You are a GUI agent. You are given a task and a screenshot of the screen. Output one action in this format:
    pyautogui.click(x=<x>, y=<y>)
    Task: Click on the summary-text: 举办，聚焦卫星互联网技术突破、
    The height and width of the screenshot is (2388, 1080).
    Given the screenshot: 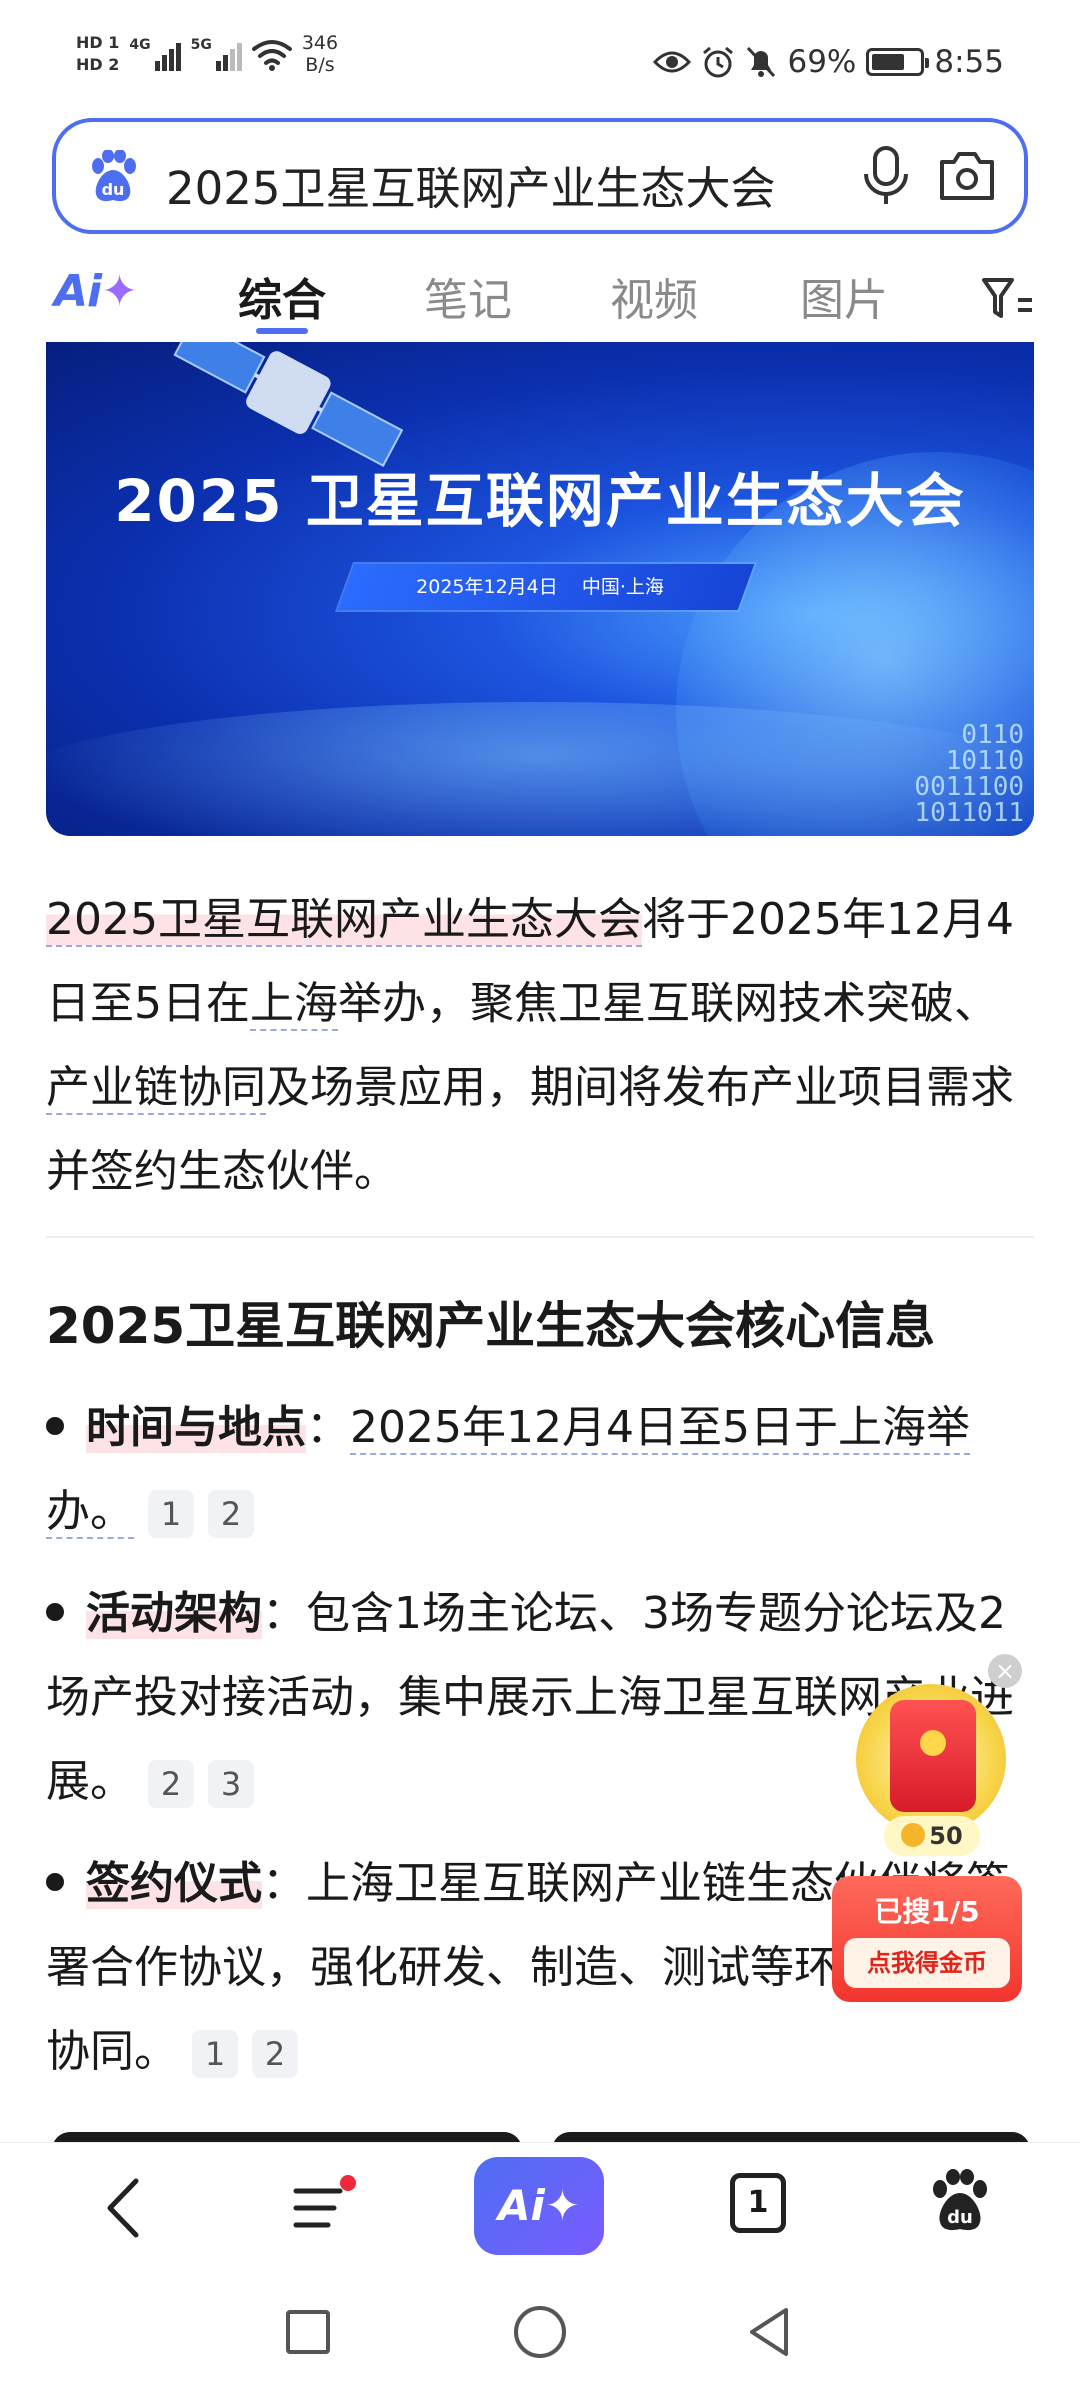 What is the action you would take?
    pyautogui.click(x=668, y=1003)
    